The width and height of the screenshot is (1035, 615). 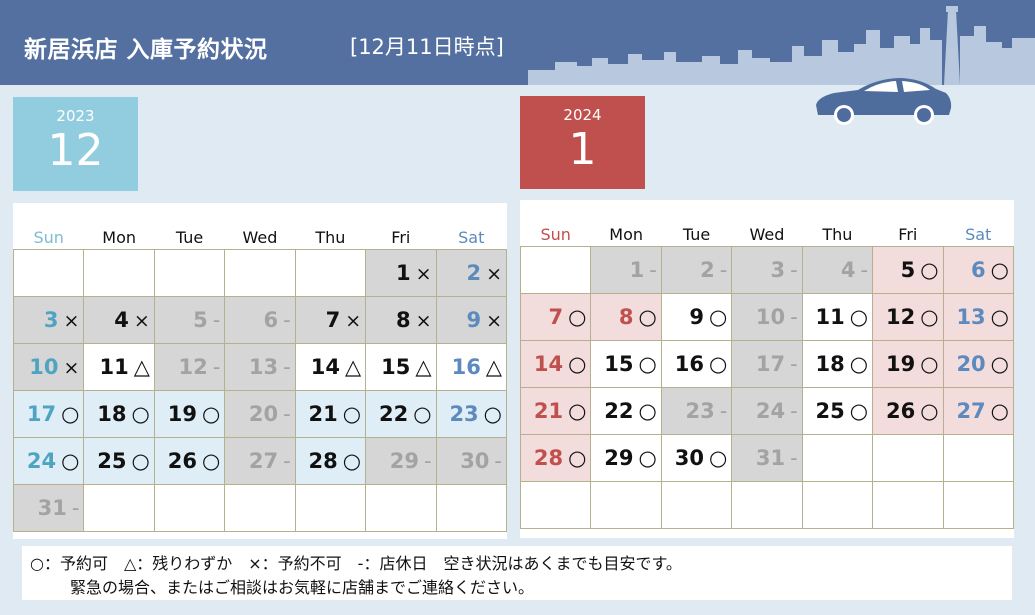 I want to click on day-number: 5, so click(x=200, y=320).